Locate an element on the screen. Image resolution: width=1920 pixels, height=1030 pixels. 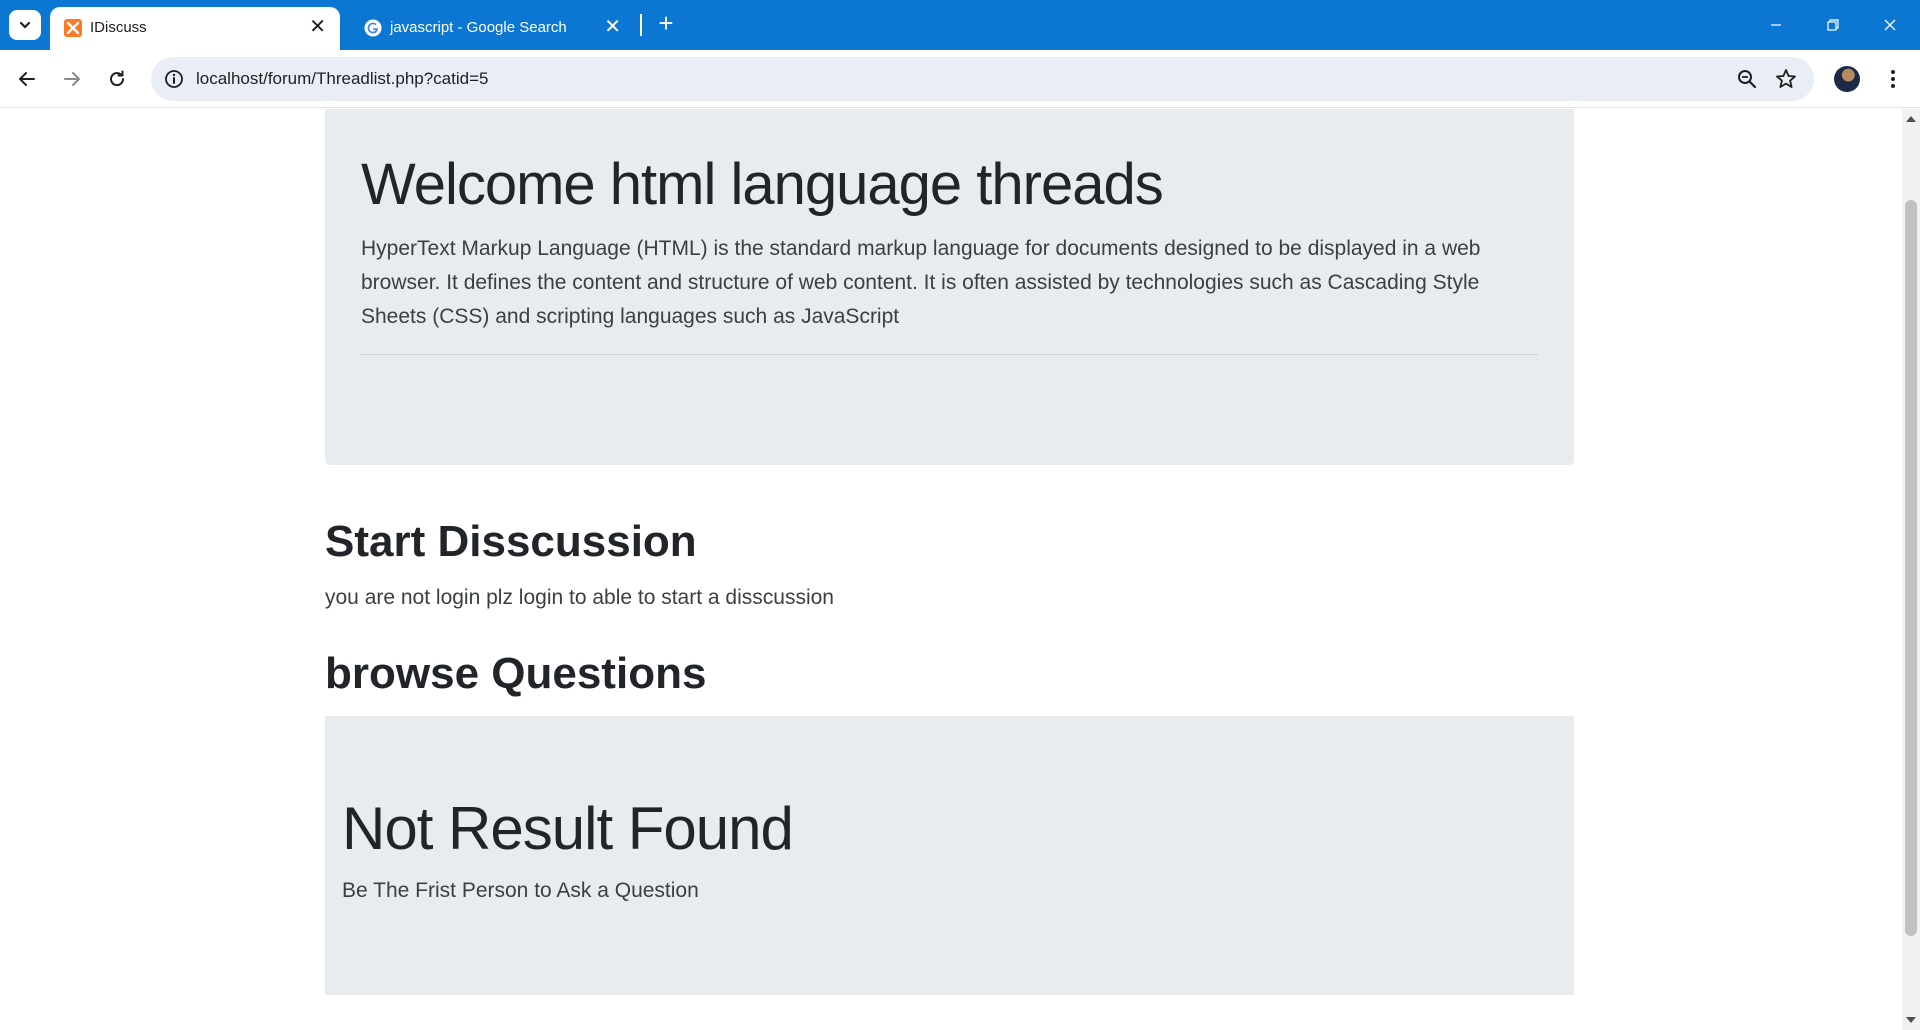
reload-icon is located at coordinates (117, 78).